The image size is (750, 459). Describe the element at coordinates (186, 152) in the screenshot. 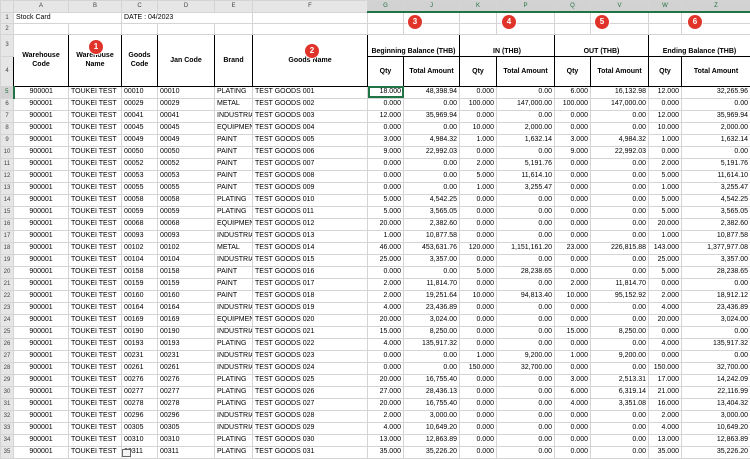

I see `jan-code-cell: 00050` at that location.